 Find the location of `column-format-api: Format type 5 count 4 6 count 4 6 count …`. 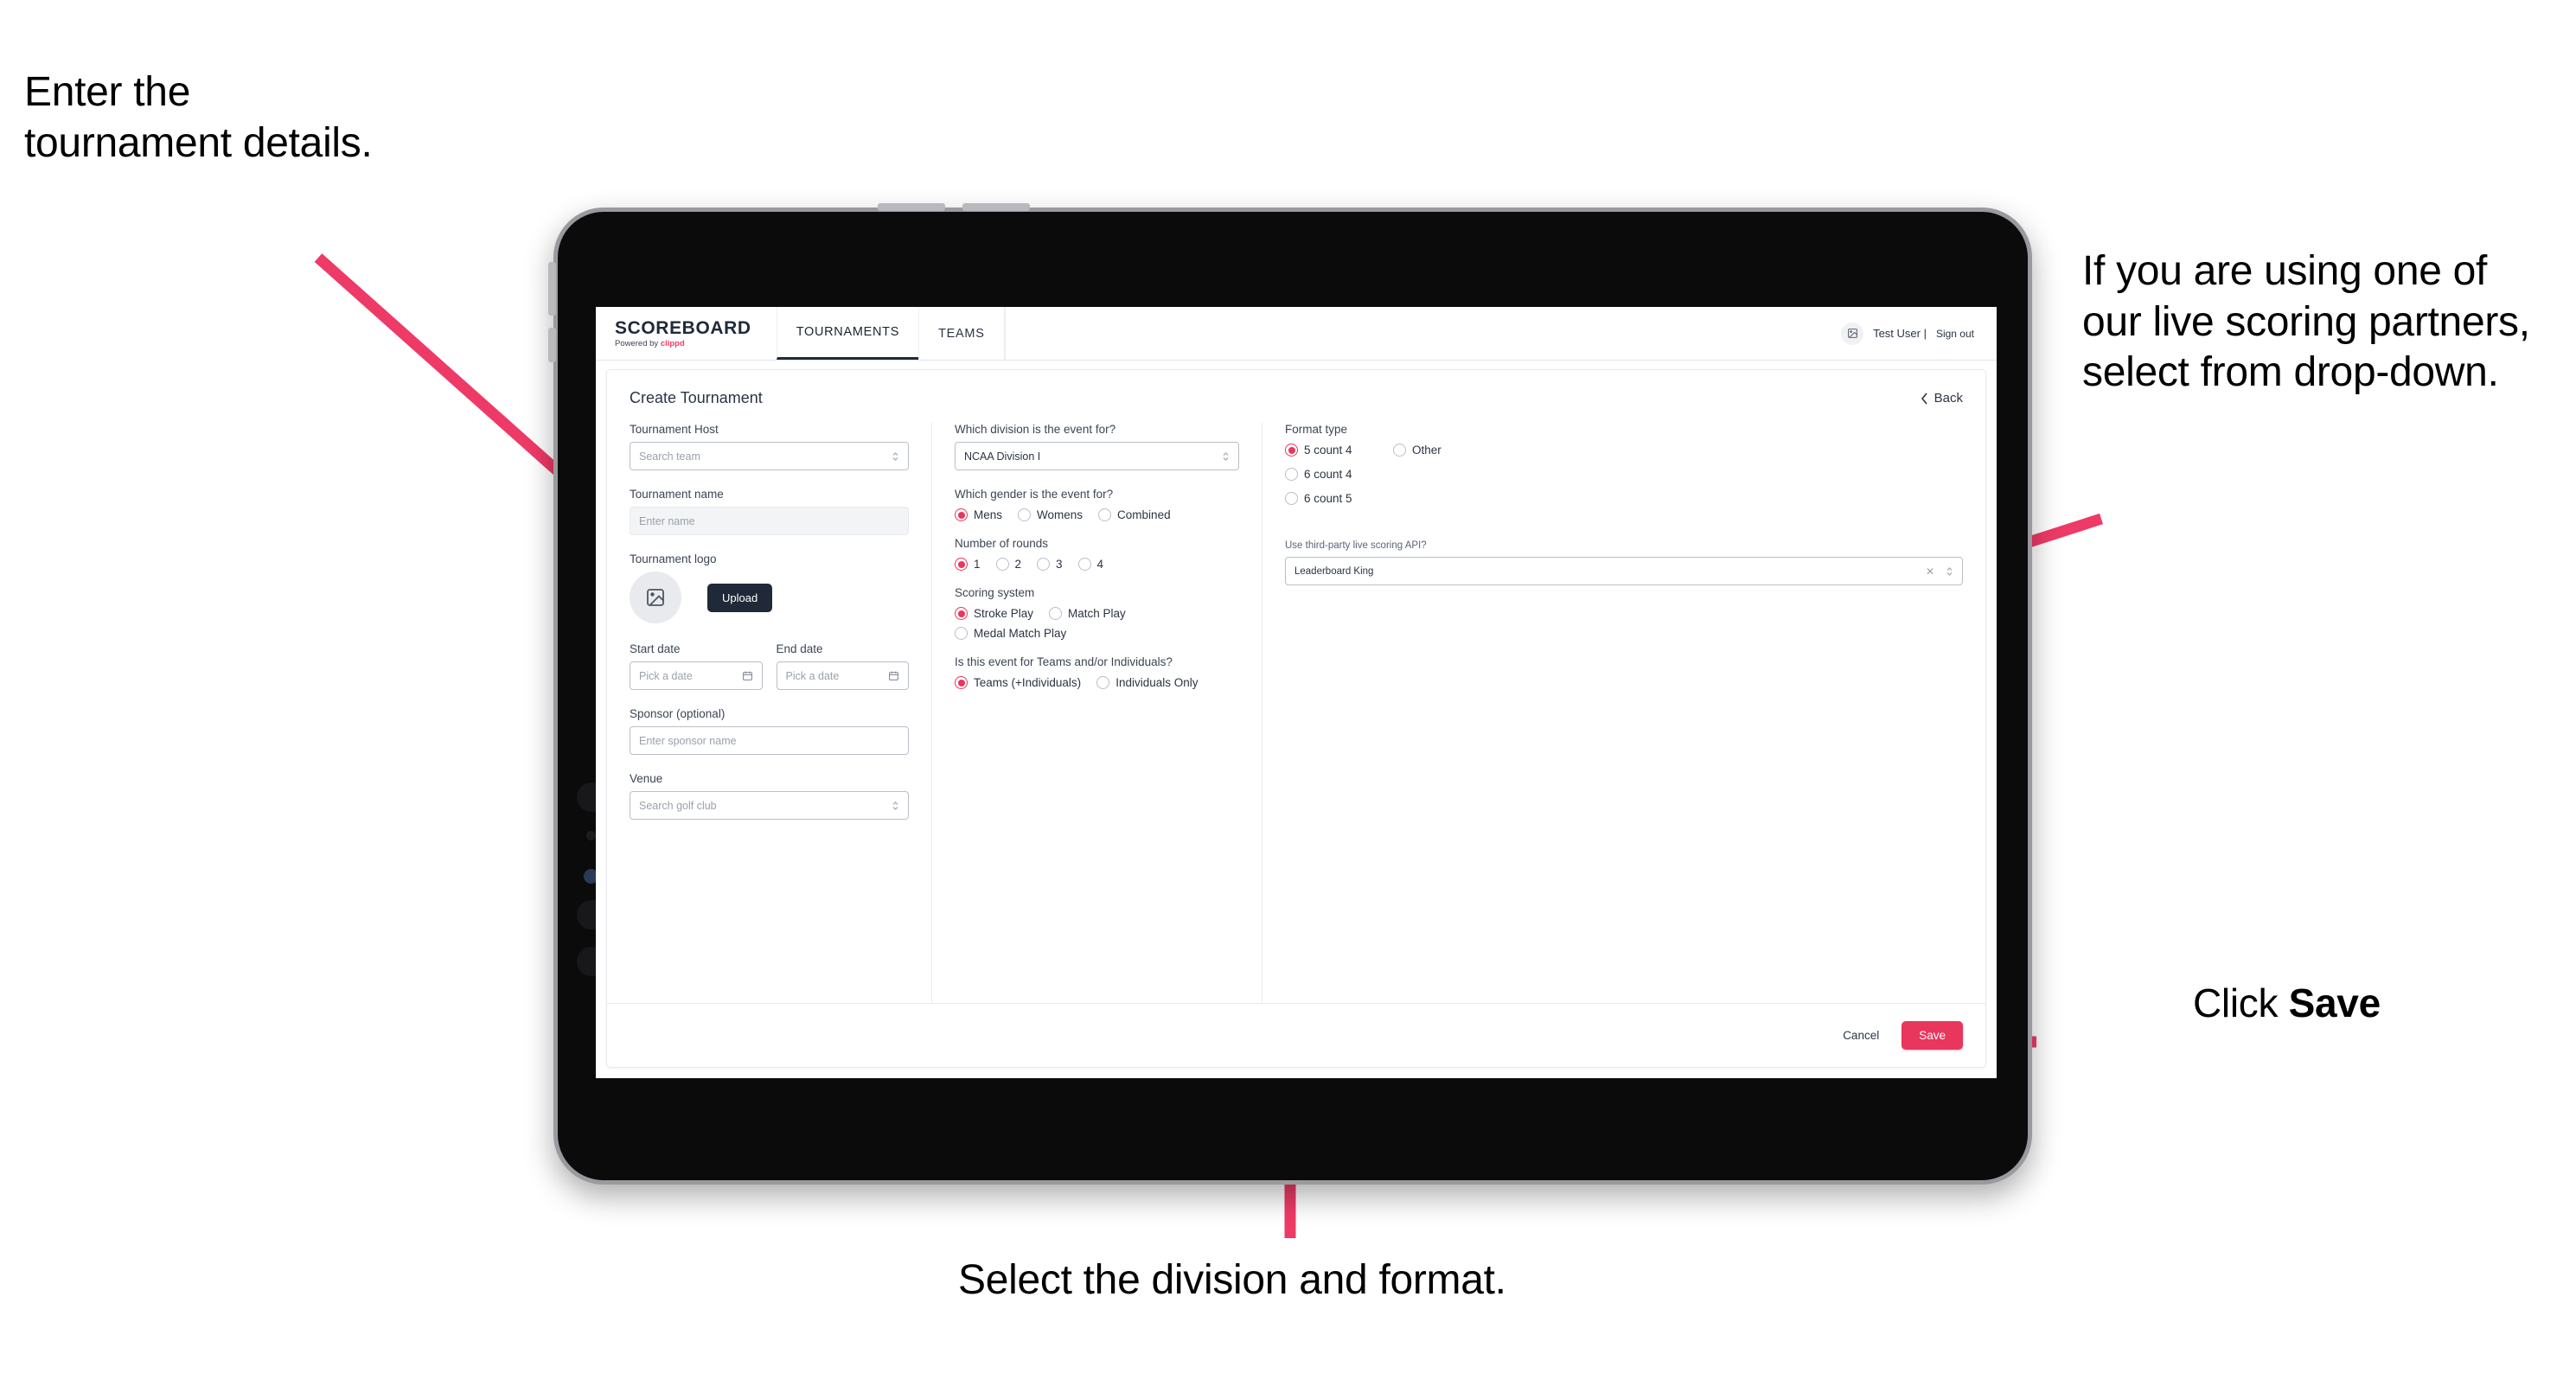

column-format-api: Format type 5 count 4 6 count 4 6 count … is located at coordinates (1624, 713).